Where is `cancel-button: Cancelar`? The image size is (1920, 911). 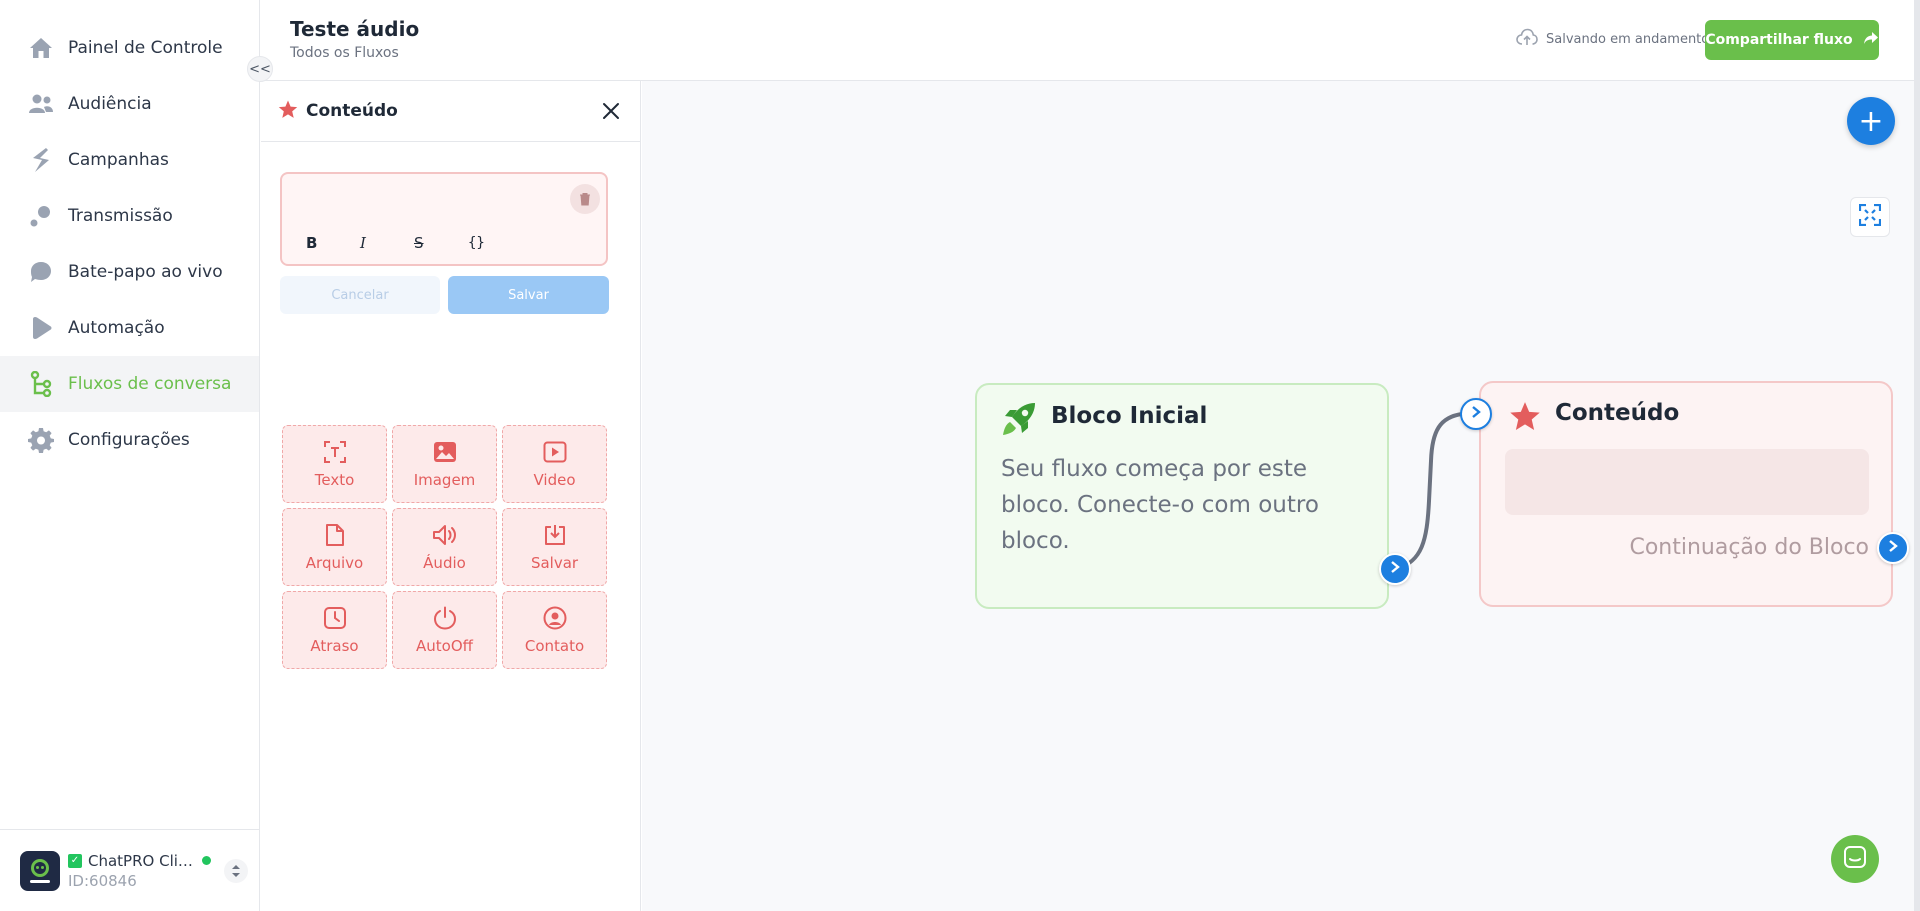 cancel-button: Cancelar is located at coordinates (360, 295).